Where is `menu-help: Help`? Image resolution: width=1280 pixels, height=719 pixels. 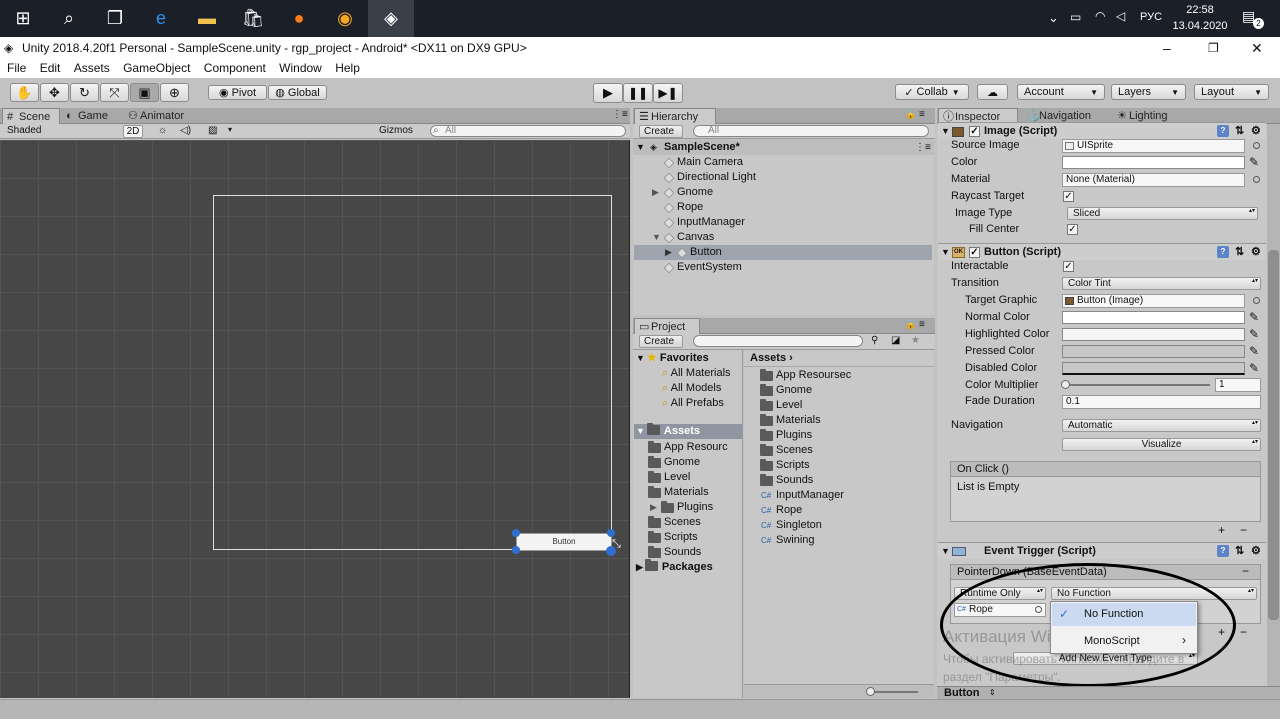
menu-help: Help is located at coordinates (347, 68).